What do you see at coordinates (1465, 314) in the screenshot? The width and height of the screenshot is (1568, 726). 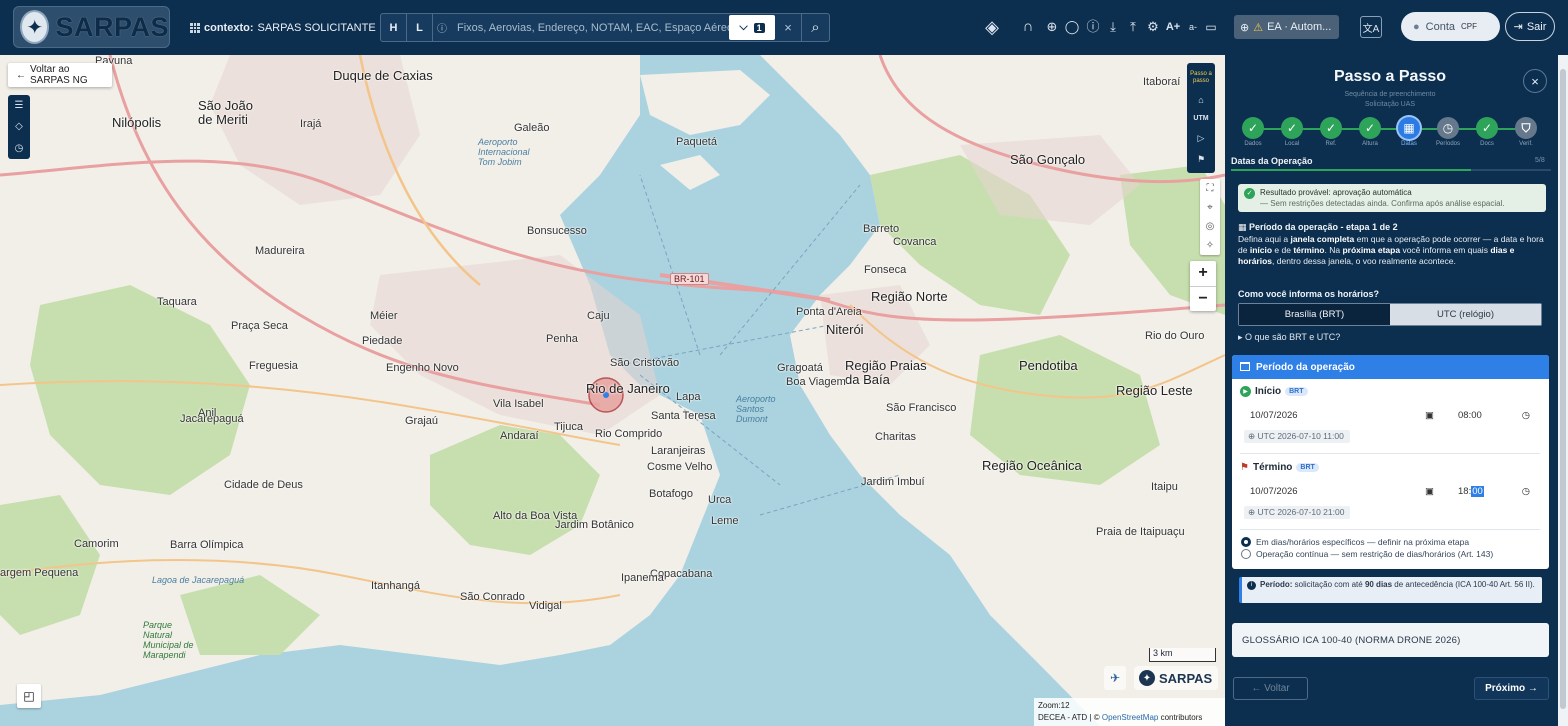 I see `timezone-utc-option: UTC (relógio)` at bounding box center [1465, 314].